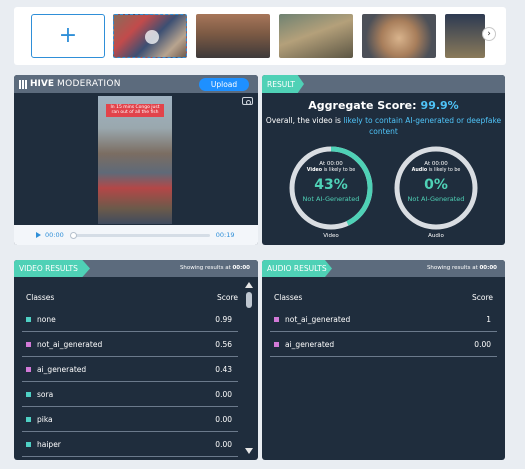 The image size is (525, 469). I want to click on audio-results-showing: Showing results at 00:00, so click(461, 268).